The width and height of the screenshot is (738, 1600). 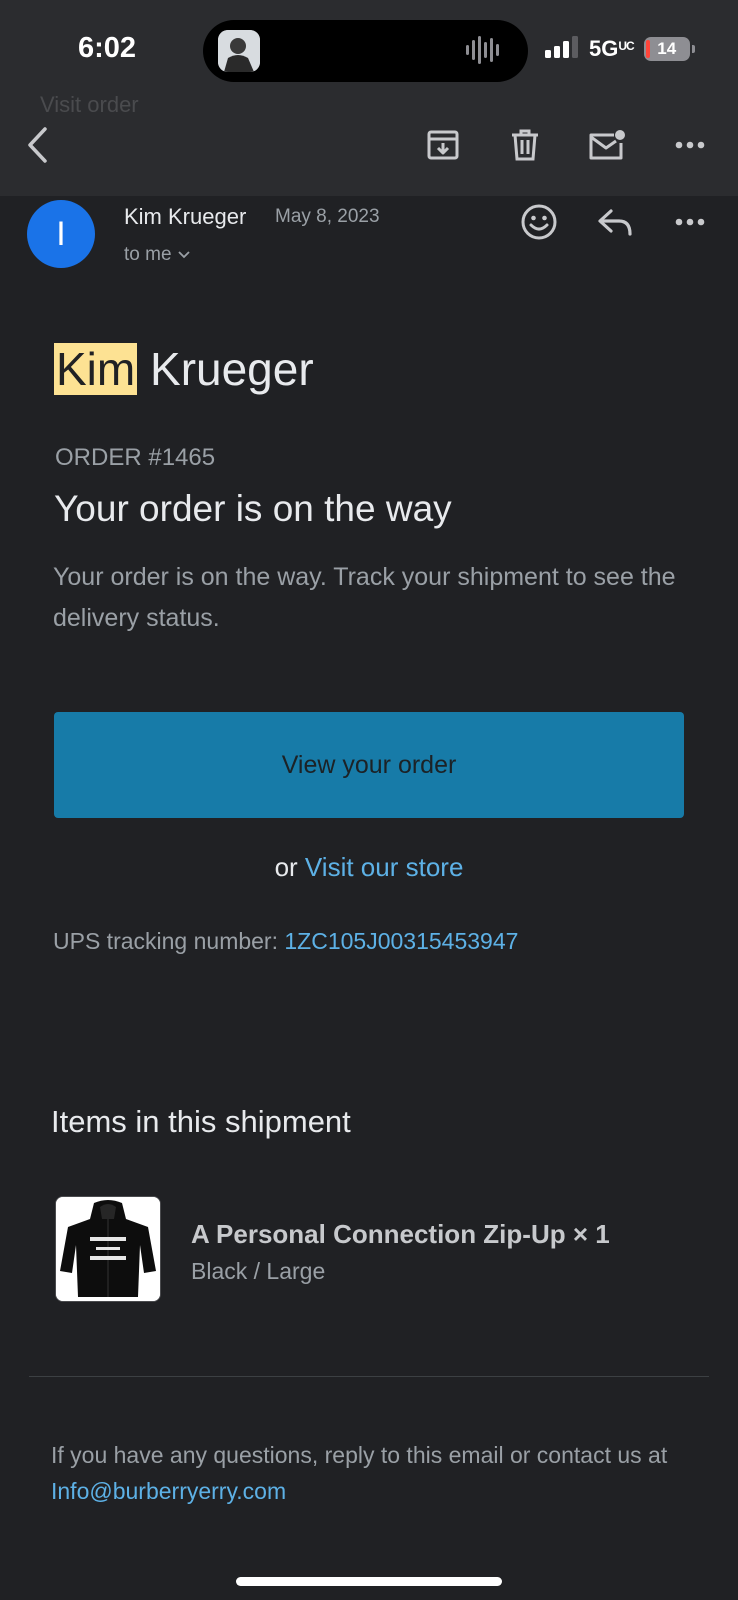 I want to click on emoji-icon, so click(x=539, y=222).